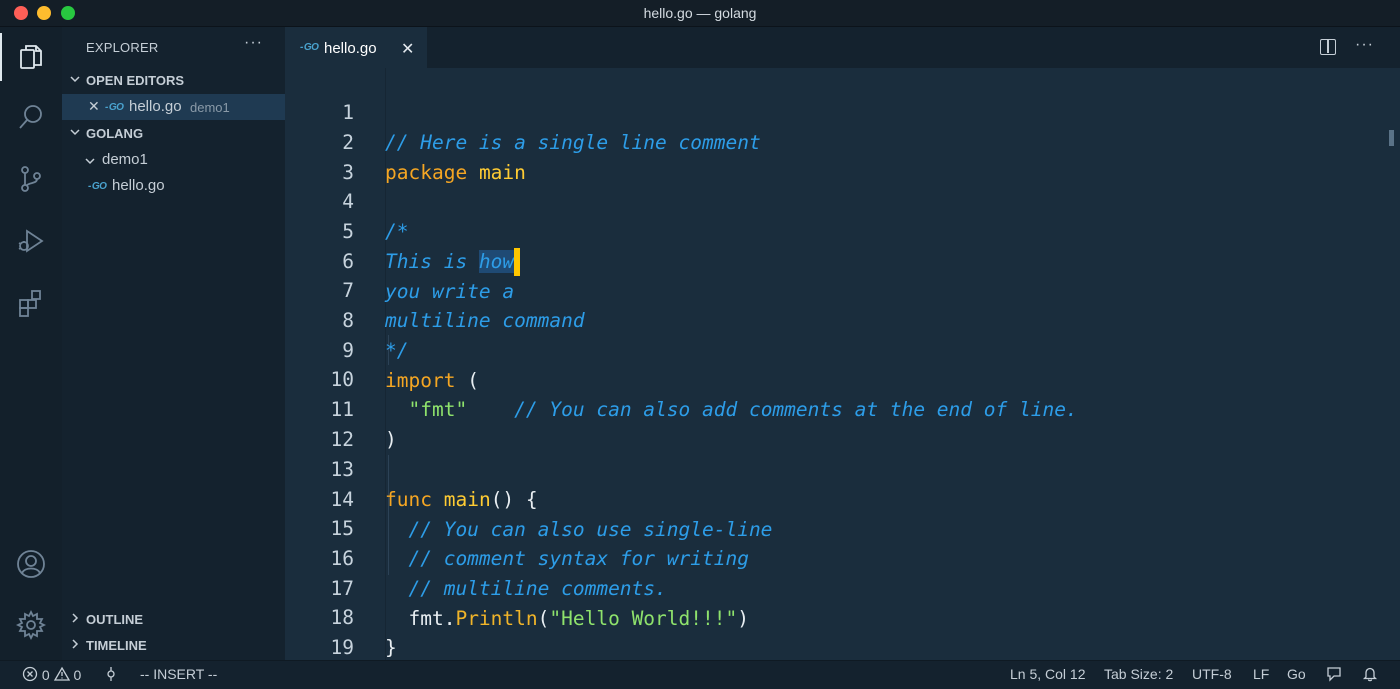 Image resolution: width=1400 pixels, height=689 pixels. What do you see at coordinates (1364, 45) in the screenshot?
I see `editor-more-actions-button: ···` at bounding box center [1364, 45].